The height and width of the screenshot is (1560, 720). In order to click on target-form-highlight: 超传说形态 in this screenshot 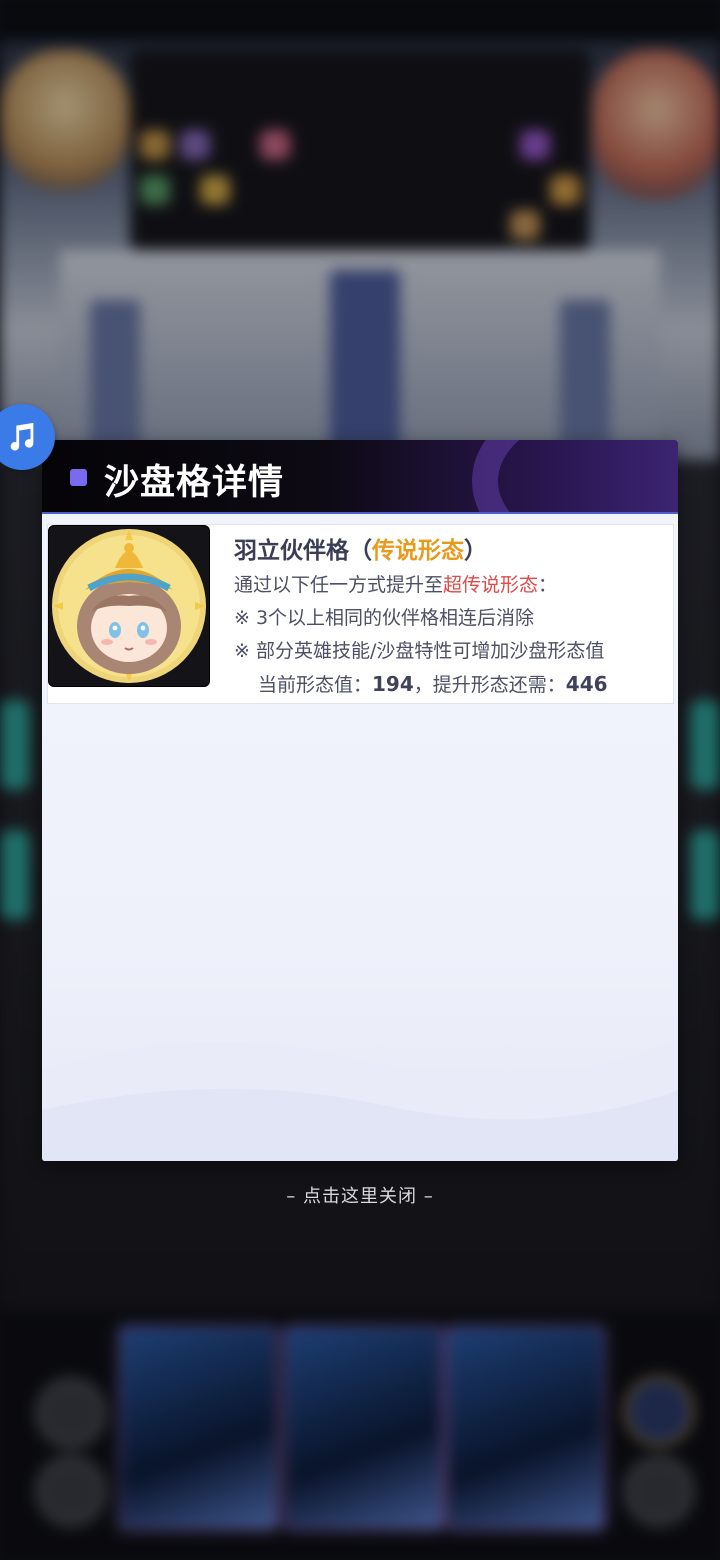, I will do `click(491, 585)`.